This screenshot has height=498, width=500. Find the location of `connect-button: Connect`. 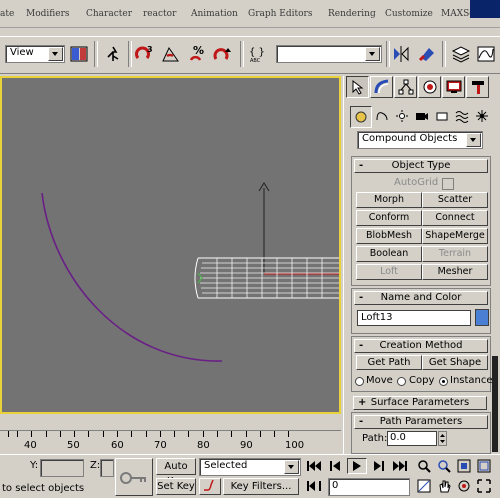

connect-button: Connect is located at coordinates (455, 218).